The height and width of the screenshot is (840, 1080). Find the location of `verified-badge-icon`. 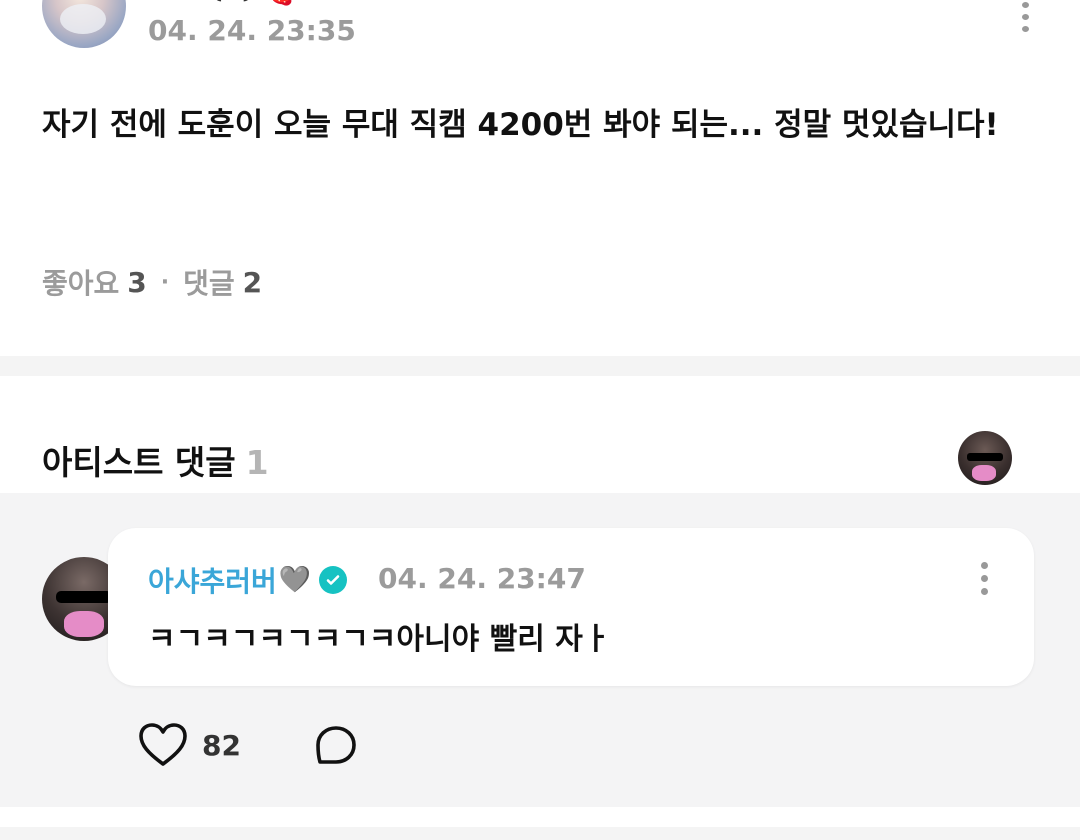

verified-badge-icon is located at coordinates (333, 580).